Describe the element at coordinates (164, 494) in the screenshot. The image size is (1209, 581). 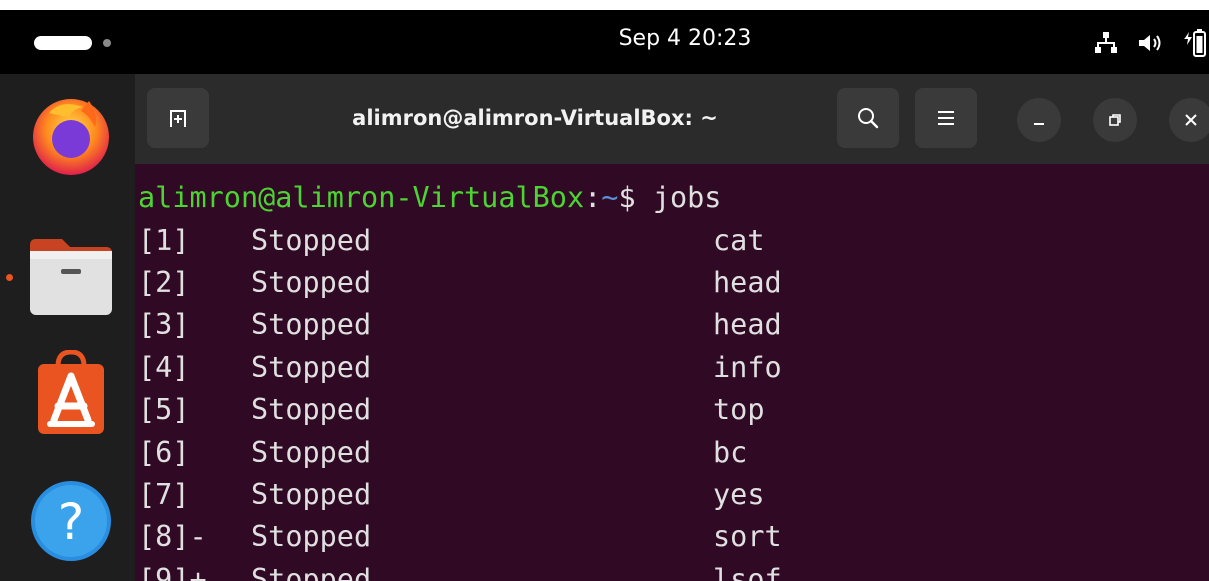
I see `job-id: [7]` at that location.